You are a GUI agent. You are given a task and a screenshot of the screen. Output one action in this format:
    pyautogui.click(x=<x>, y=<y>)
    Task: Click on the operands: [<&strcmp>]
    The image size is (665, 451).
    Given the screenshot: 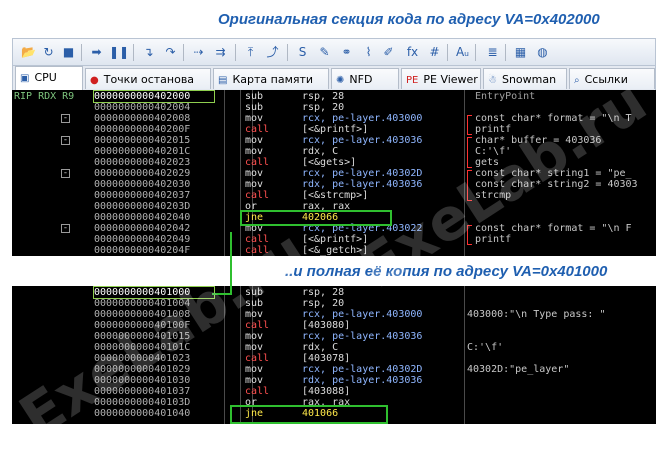 What is the action you would take?
    pyautogui.click(x=335, y=195)
    